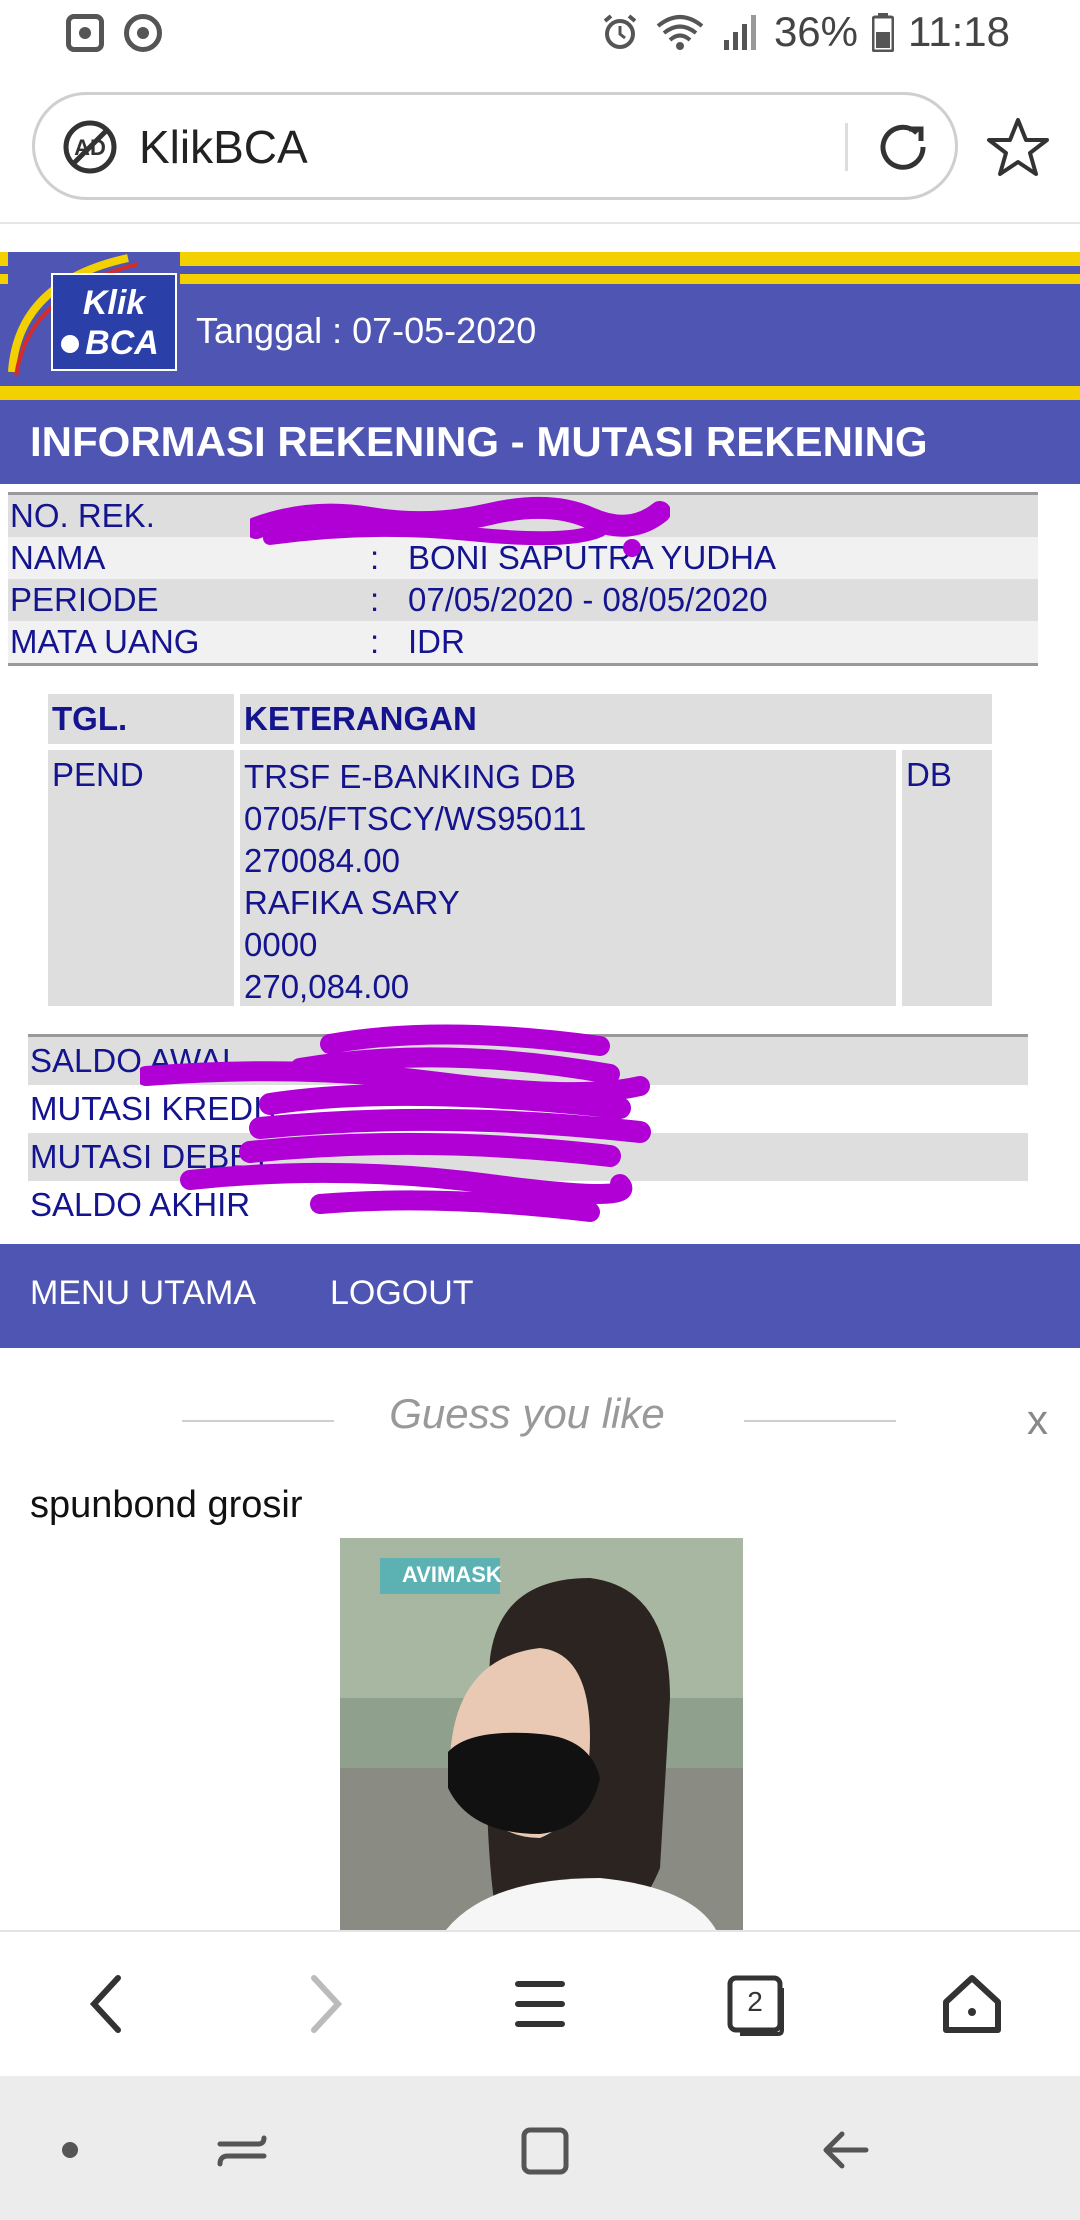 Image resolution: width=1080 pixels, height=2220 pixels. What do you see at coordinates (1018, 148) in the screenshot?
I see `bookmark-star-icon` at bounding box center [1018, 148].